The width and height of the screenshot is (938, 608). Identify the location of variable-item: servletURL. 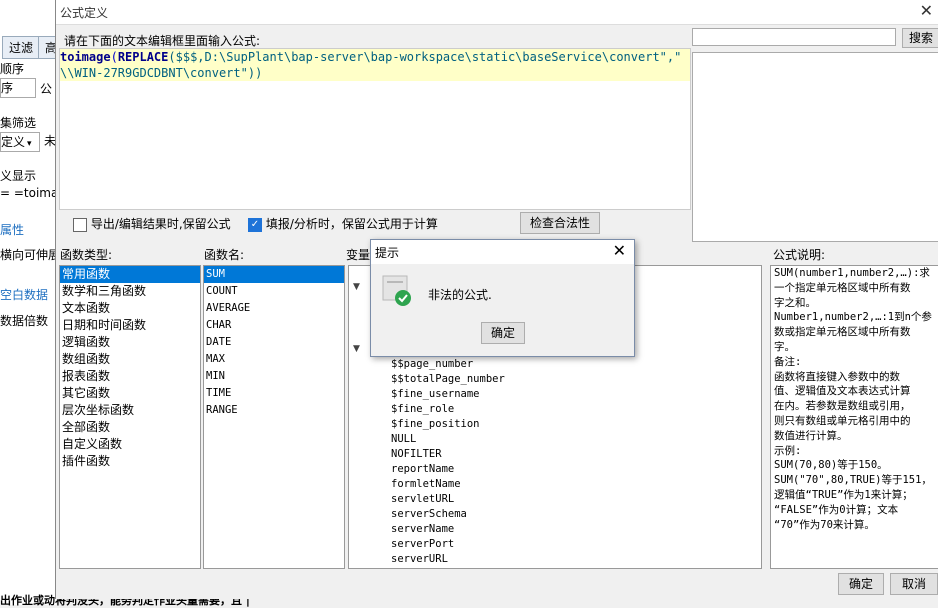
(447, 499).